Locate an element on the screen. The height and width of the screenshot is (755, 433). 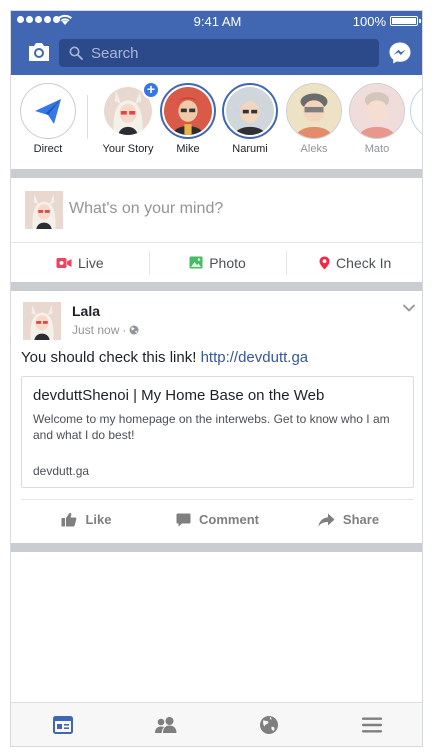
story-label: Aleks is located at coordinates (314, 149).